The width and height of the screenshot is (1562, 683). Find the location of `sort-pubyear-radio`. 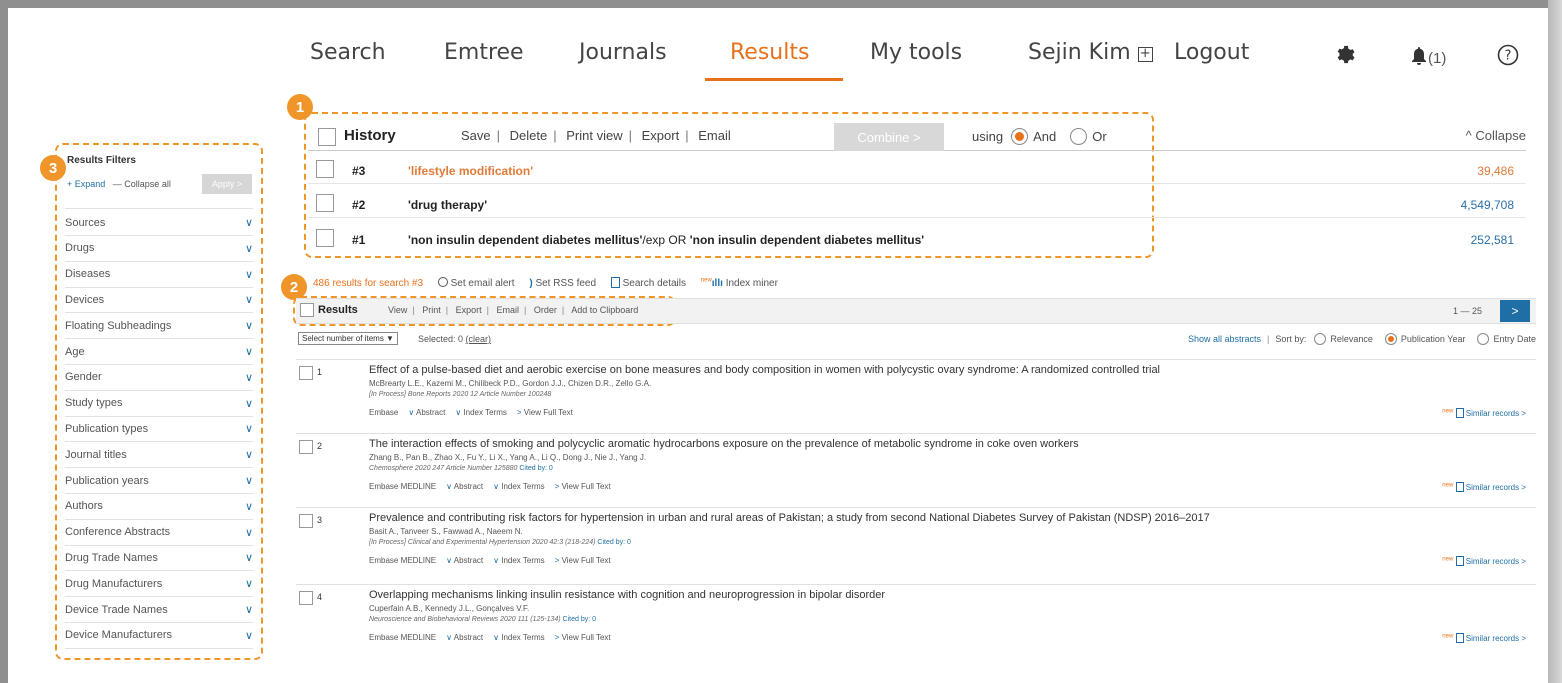

sort-pubyear-radio is located at coordinates (1390, 339).